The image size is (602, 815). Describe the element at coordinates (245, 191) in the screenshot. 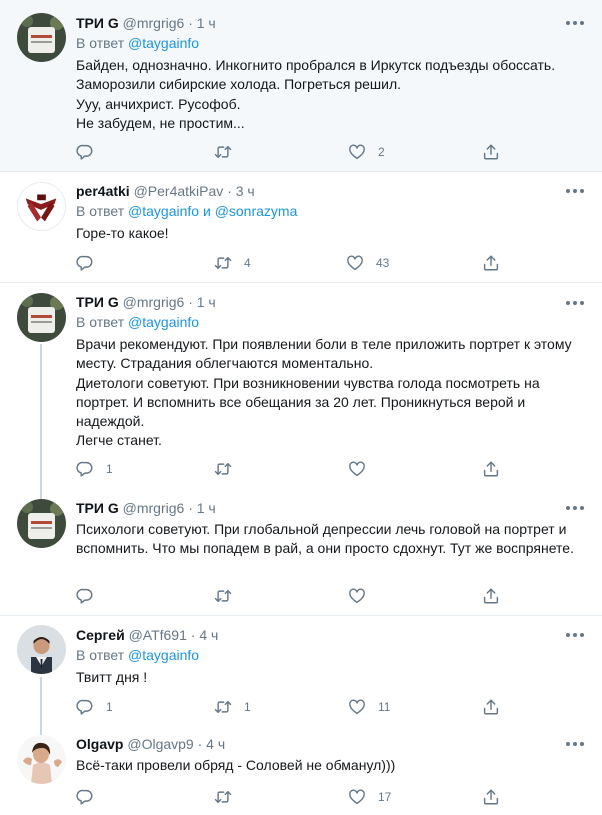

I see `timestamp: 3 ч` at that location.